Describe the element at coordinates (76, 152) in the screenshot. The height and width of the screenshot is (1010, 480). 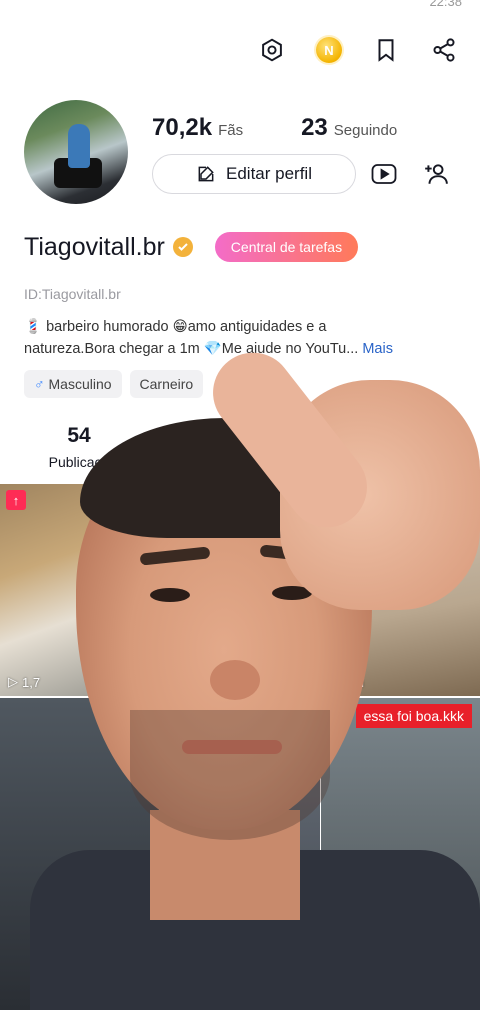
I see `avatar` at that location.